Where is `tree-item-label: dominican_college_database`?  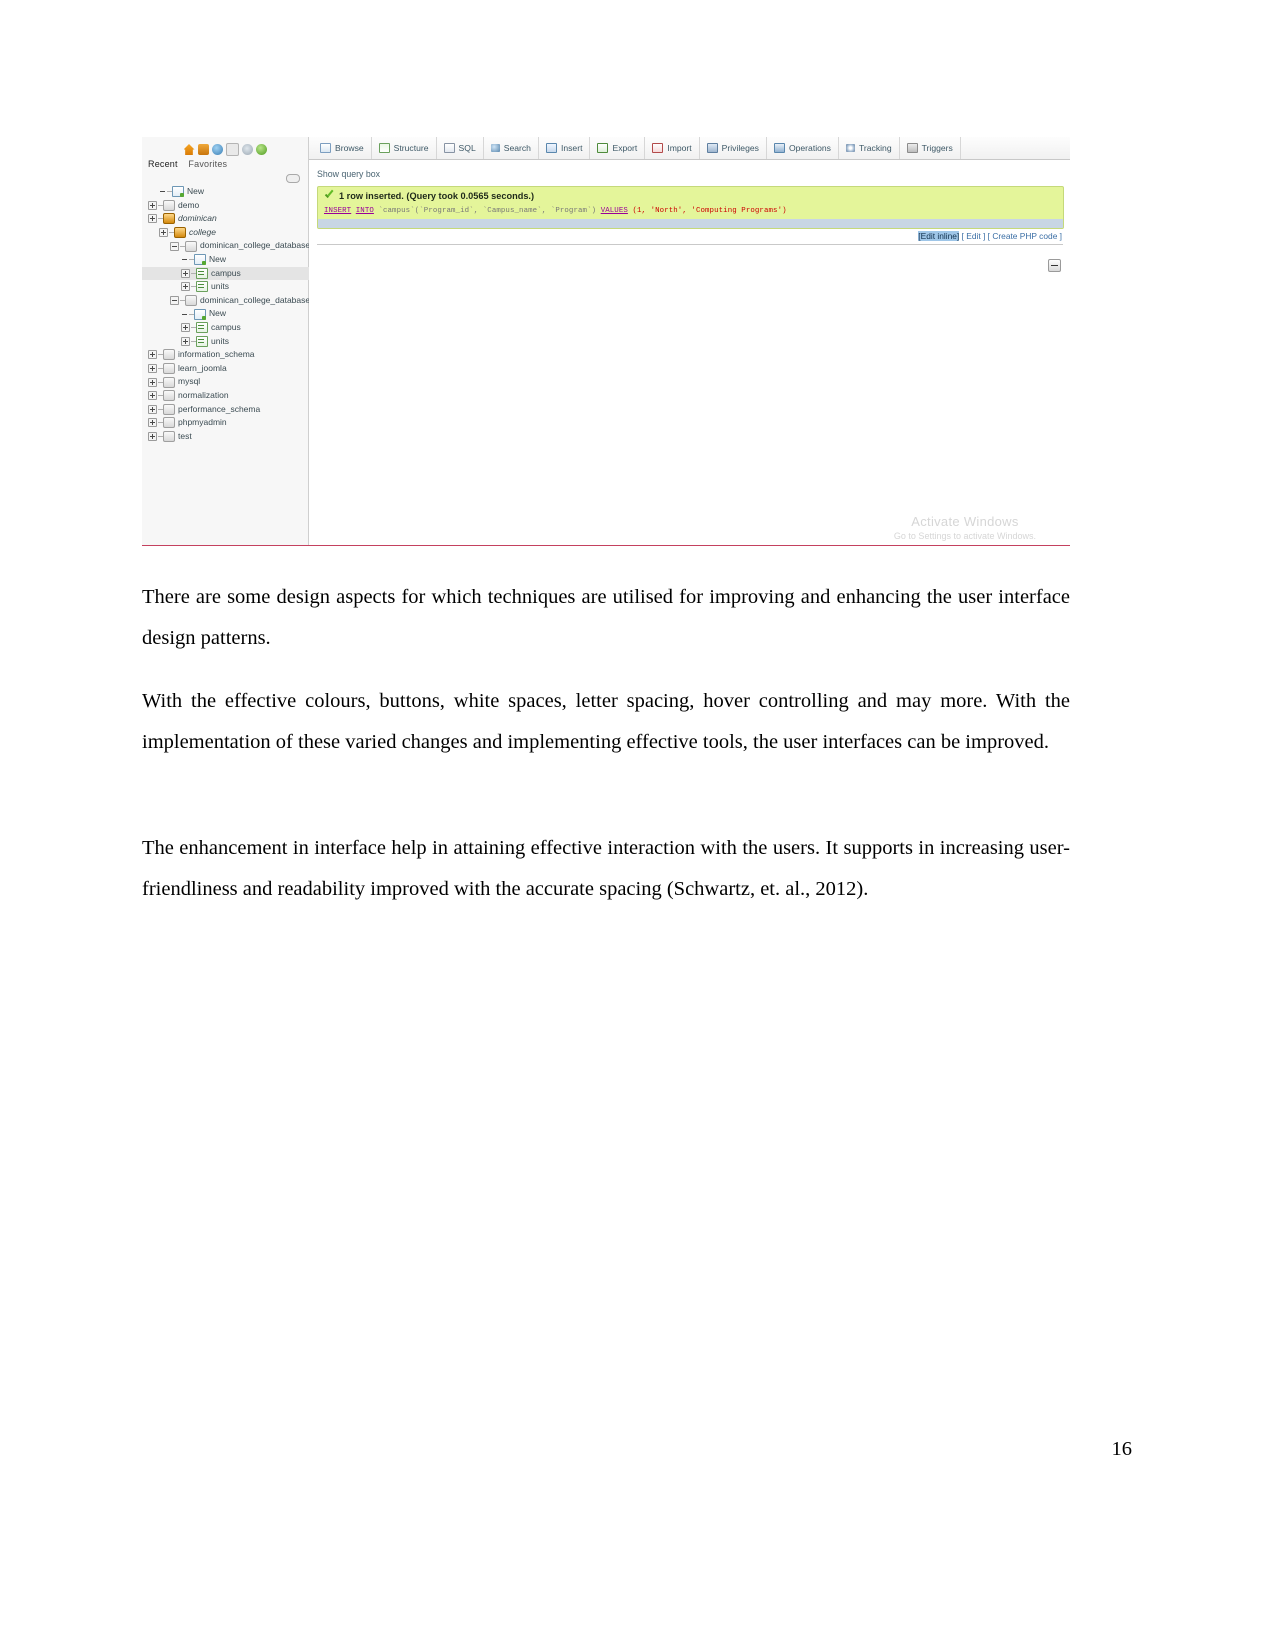
tree-item-label: dominican_college_database is located at coordinates (255, 245).